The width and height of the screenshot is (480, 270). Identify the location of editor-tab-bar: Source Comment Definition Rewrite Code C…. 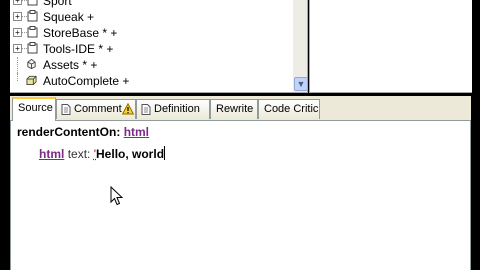
(240, 108).